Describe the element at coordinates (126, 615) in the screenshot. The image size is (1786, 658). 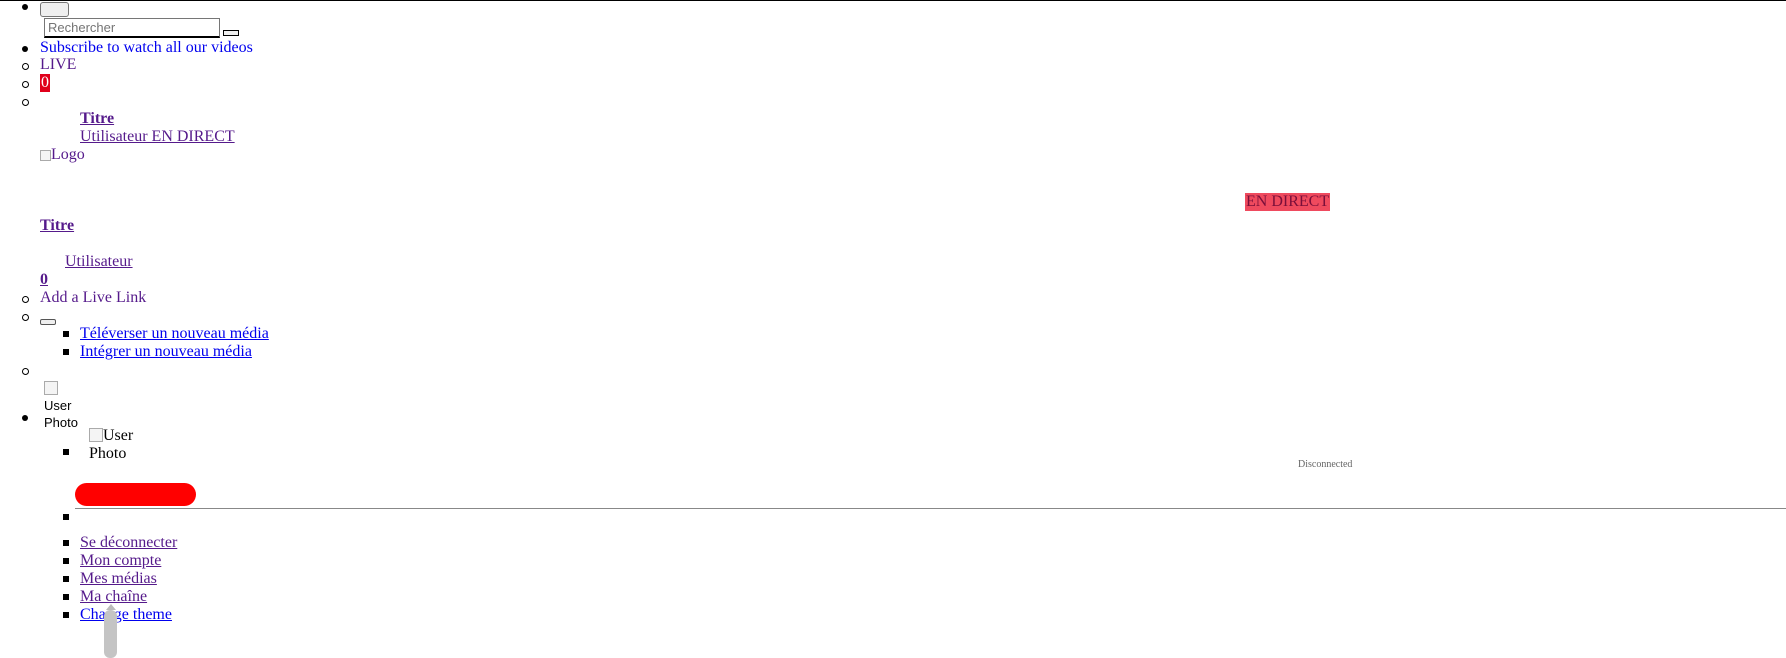
I see `change-theme-link: Change theme` at that location.